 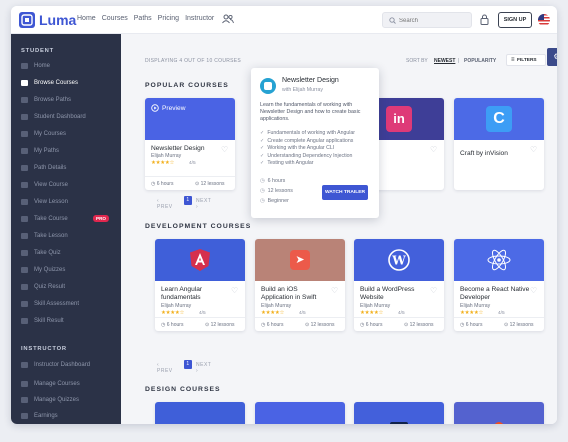 What do you see at coordinates (50, 400) in the screenshot?
I see `sidebar-item-manage-quizzes: Manage Quizzes` at bounding box center [50, 400].